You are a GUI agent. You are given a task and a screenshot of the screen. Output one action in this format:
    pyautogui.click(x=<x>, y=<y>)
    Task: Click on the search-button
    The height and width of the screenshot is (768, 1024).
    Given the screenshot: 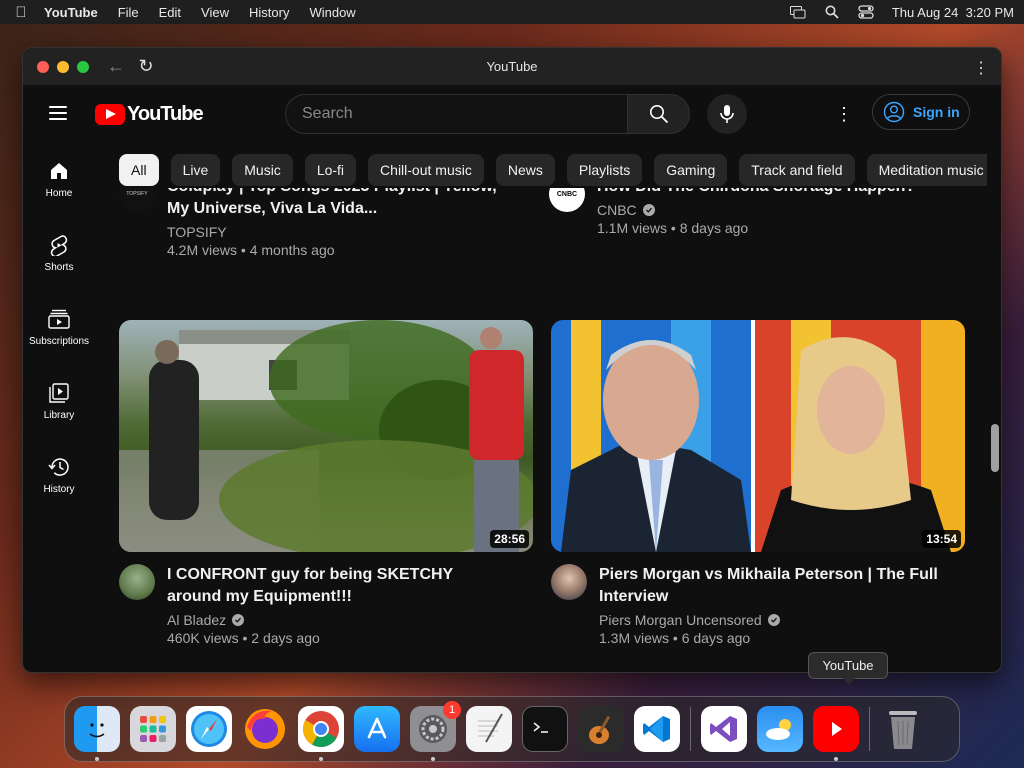 What is the action you would take?
    pyautogui.click(x=658, y=114)
    